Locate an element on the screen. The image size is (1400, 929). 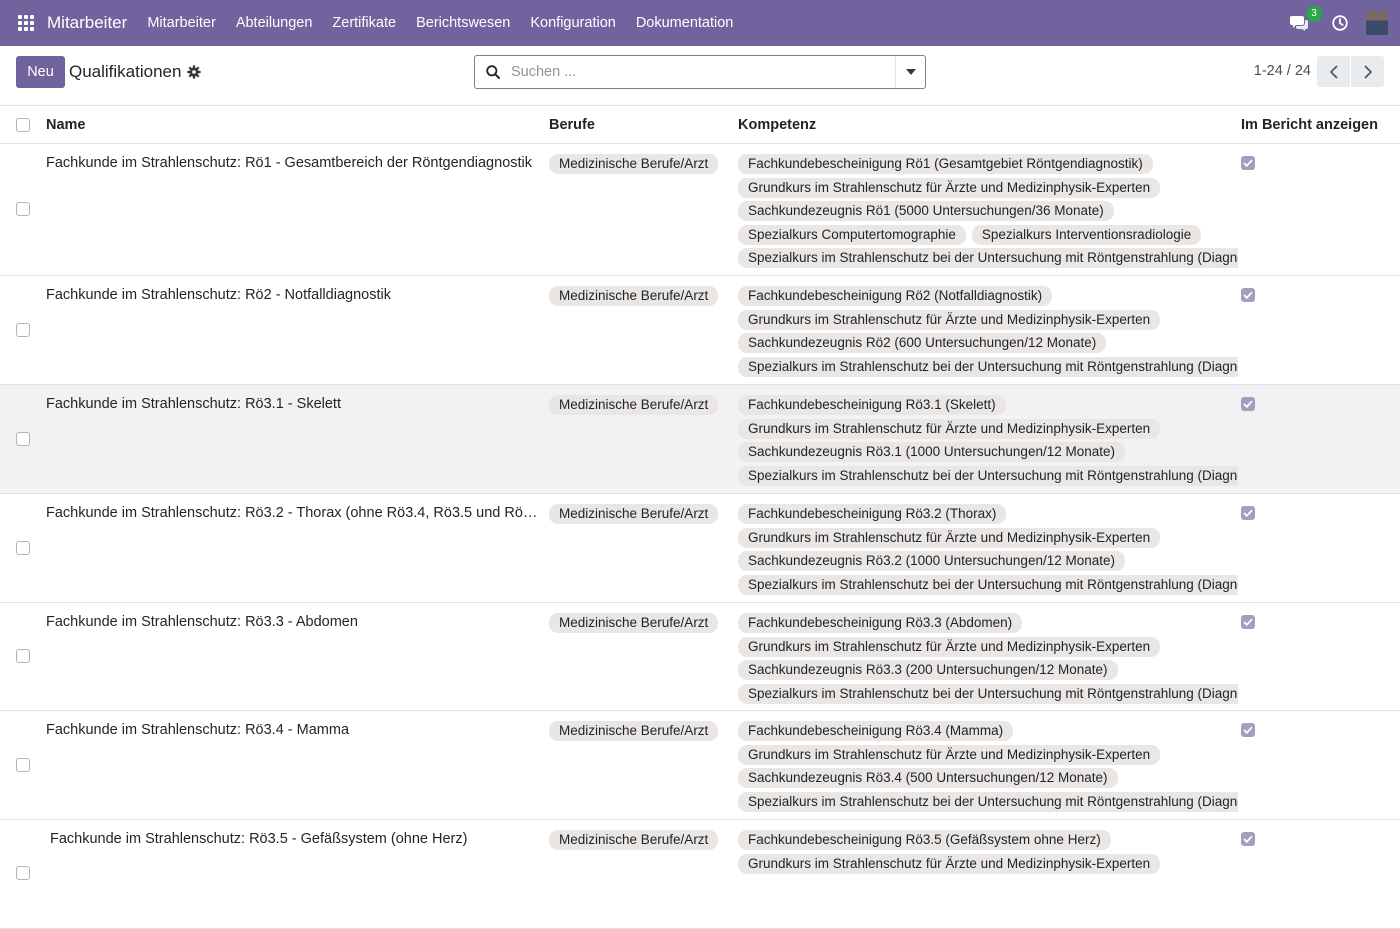
caret-down-icon is located at coordinates (910, 72).